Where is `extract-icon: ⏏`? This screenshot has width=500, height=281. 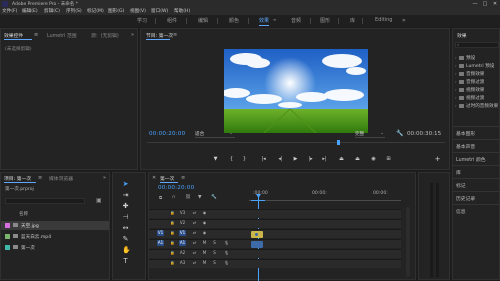
extract-icon: ⏏ is located at coordinates (357, 159).